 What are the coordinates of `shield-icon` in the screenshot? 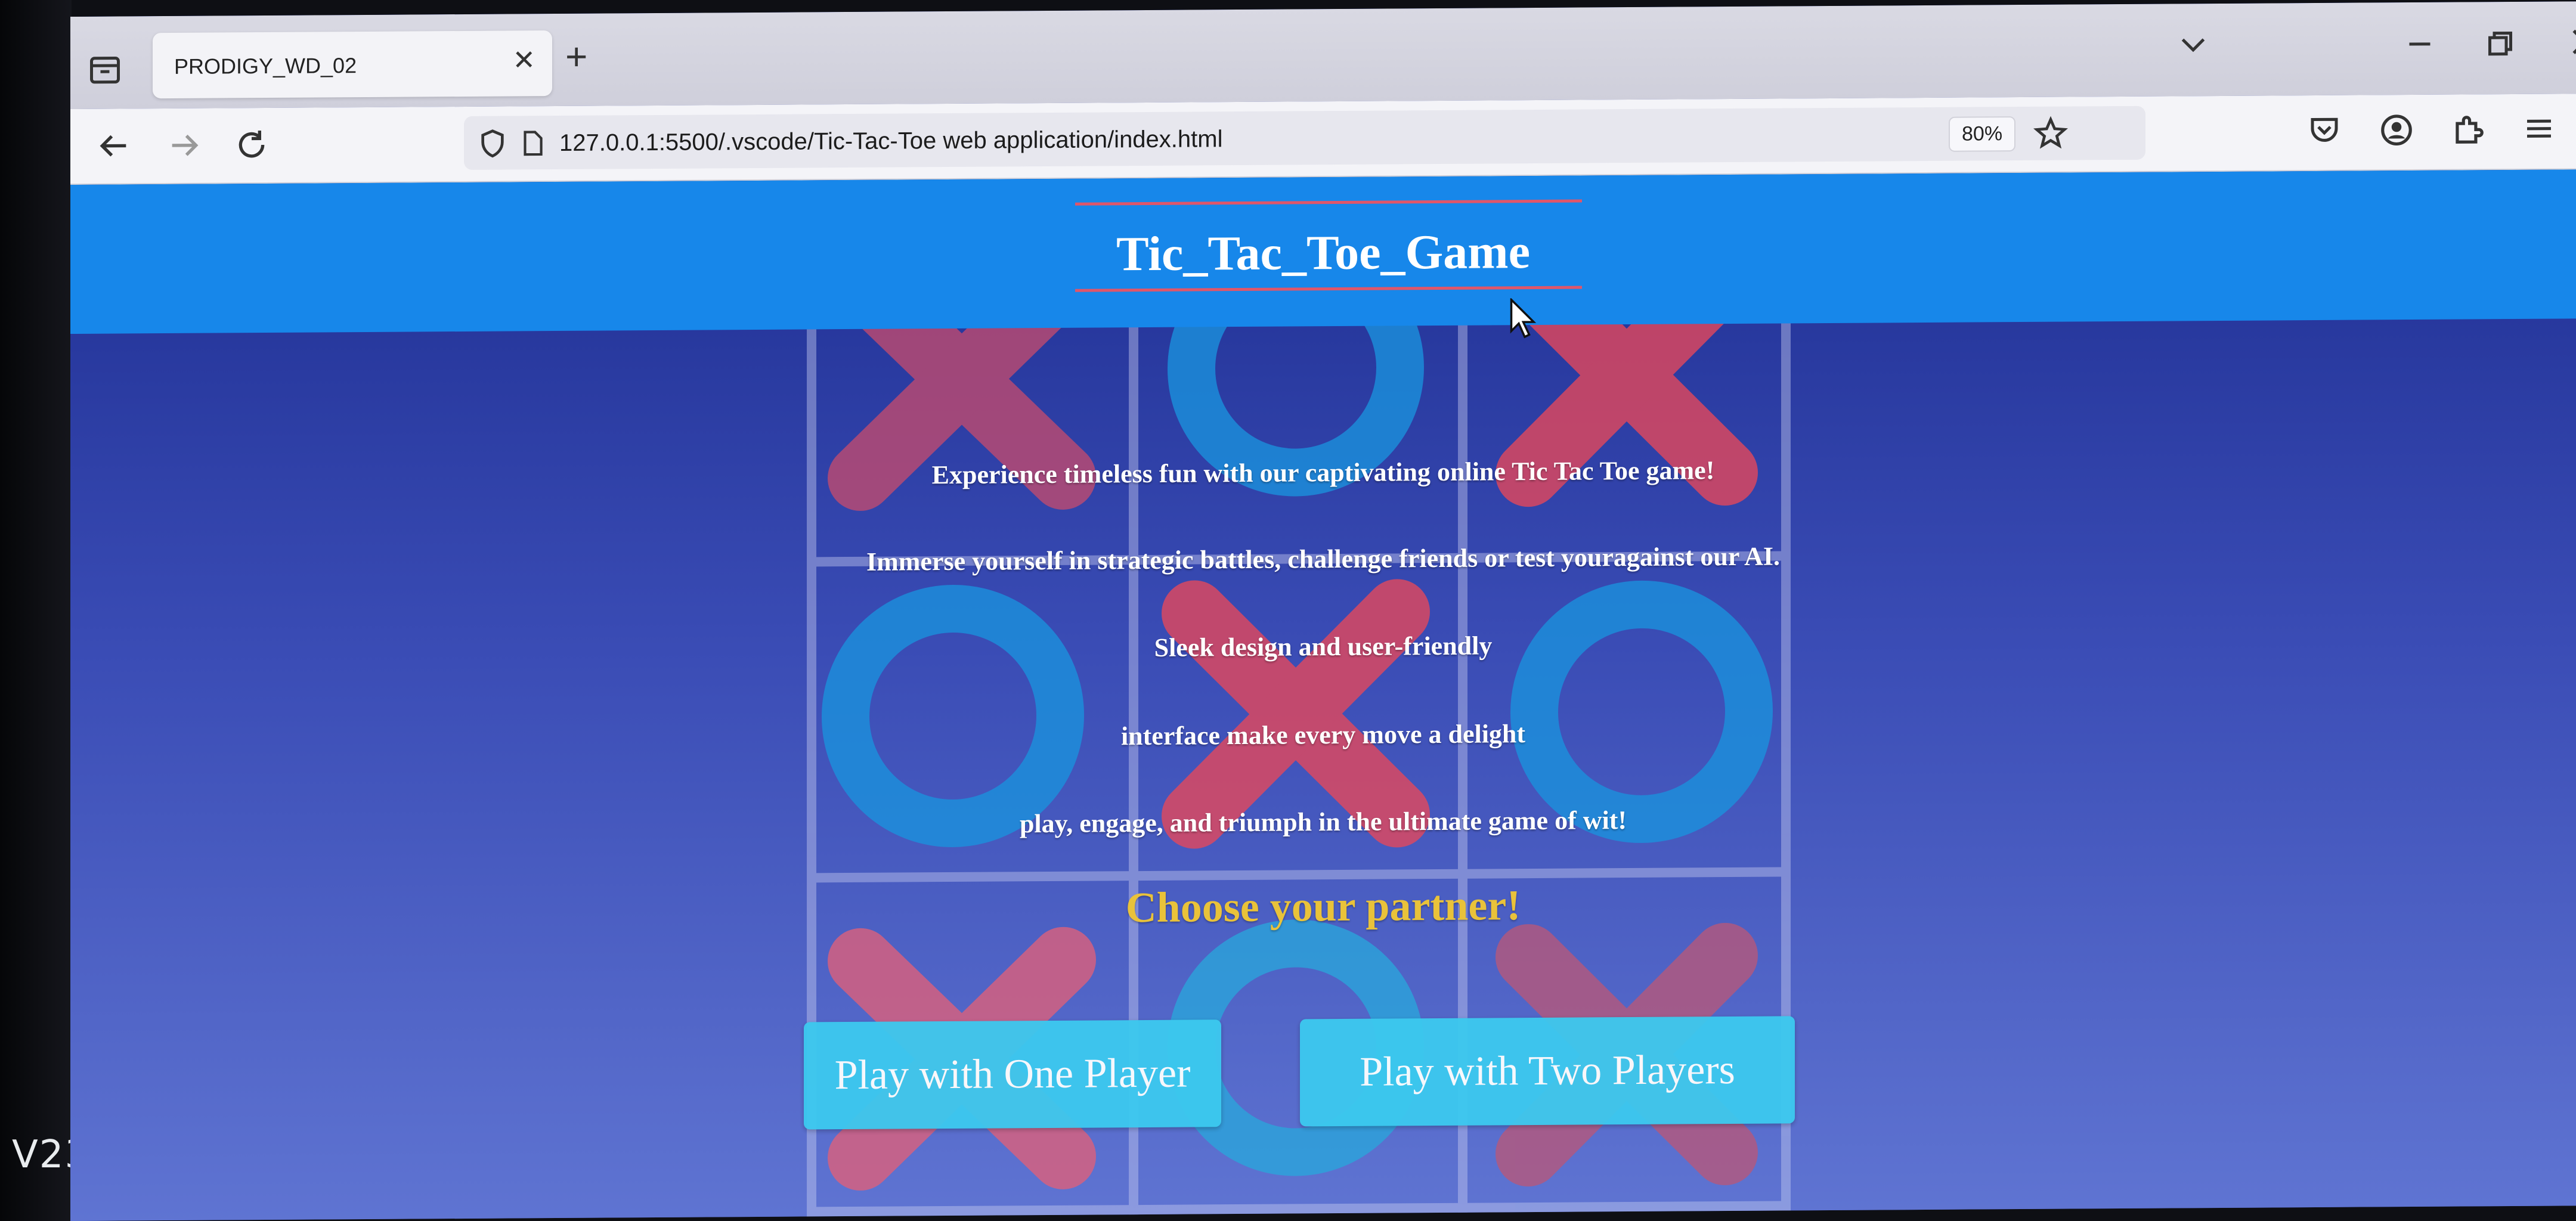 It's located at (492, 143).